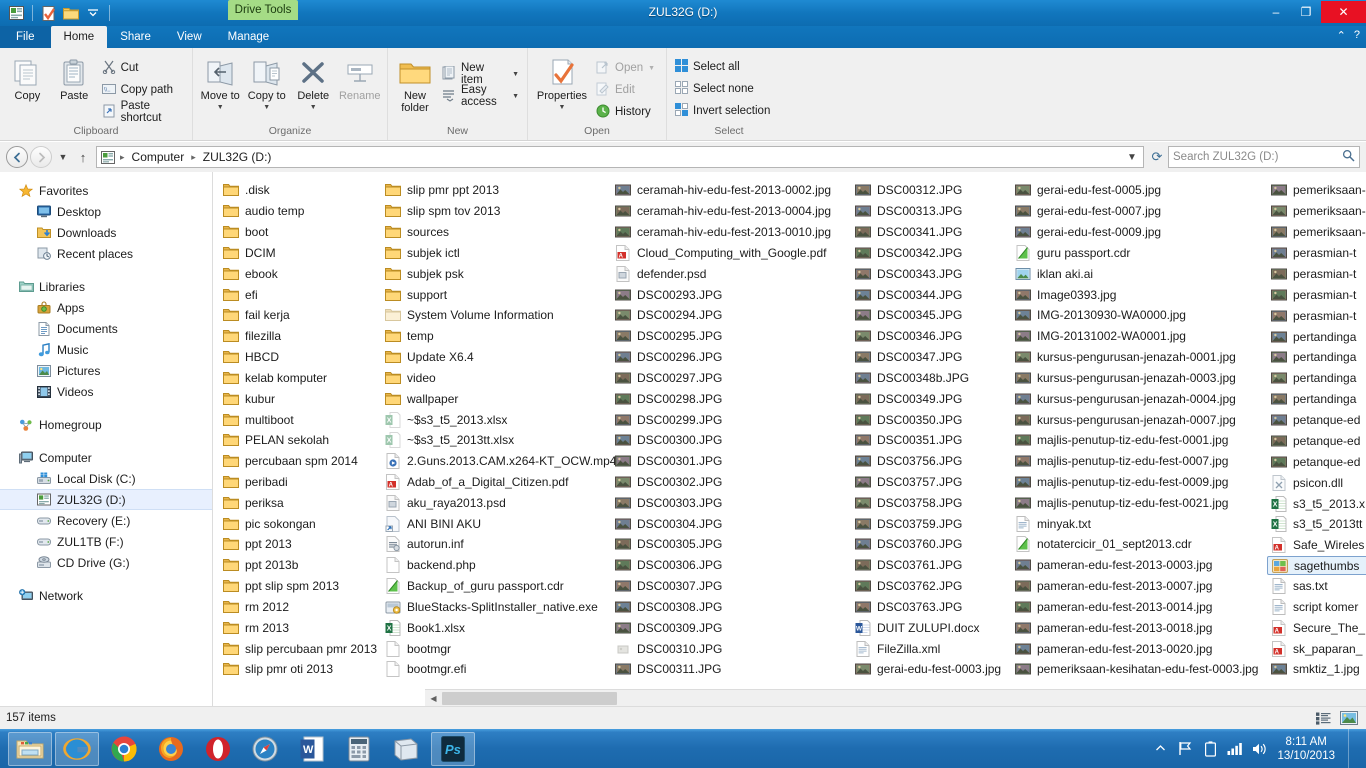 The height and width of the screenshot is (768, 1366). I want to click on computer-crumb-icon, so click(108, 157).